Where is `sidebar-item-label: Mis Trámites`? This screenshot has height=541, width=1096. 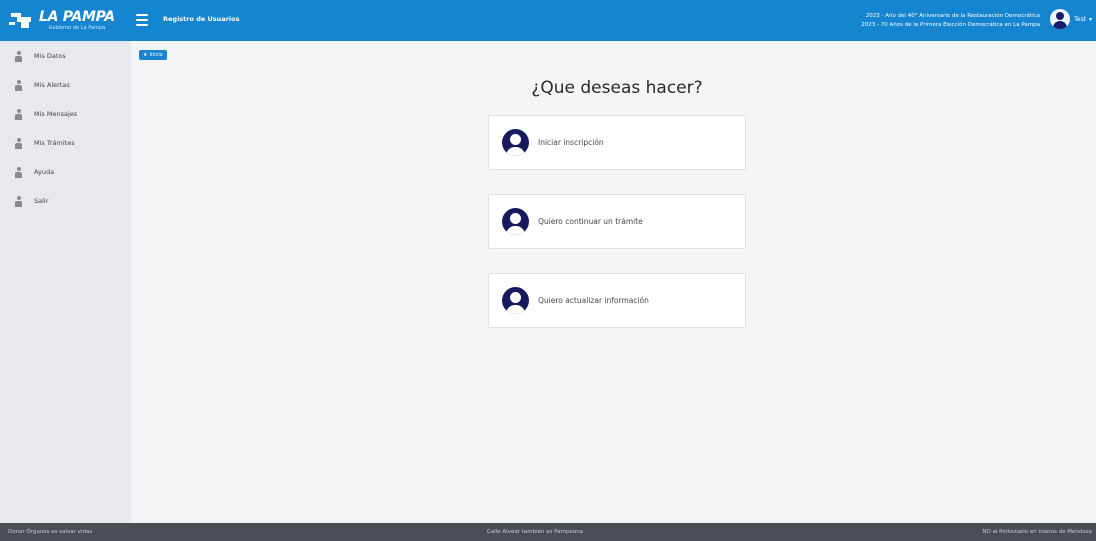
sidebar-item-label: Mis Trámites is located at coordinates (54, 143).